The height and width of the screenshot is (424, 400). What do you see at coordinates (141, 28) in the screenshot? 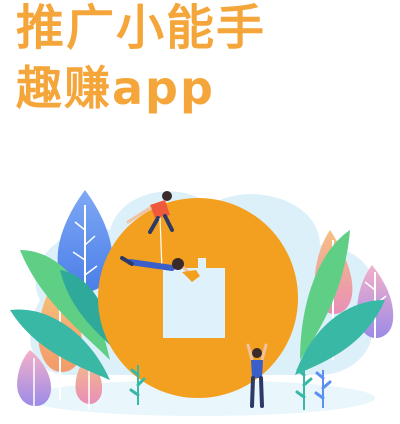
I see `headline-title: 推广小能手` at bounding box center [141, 28].